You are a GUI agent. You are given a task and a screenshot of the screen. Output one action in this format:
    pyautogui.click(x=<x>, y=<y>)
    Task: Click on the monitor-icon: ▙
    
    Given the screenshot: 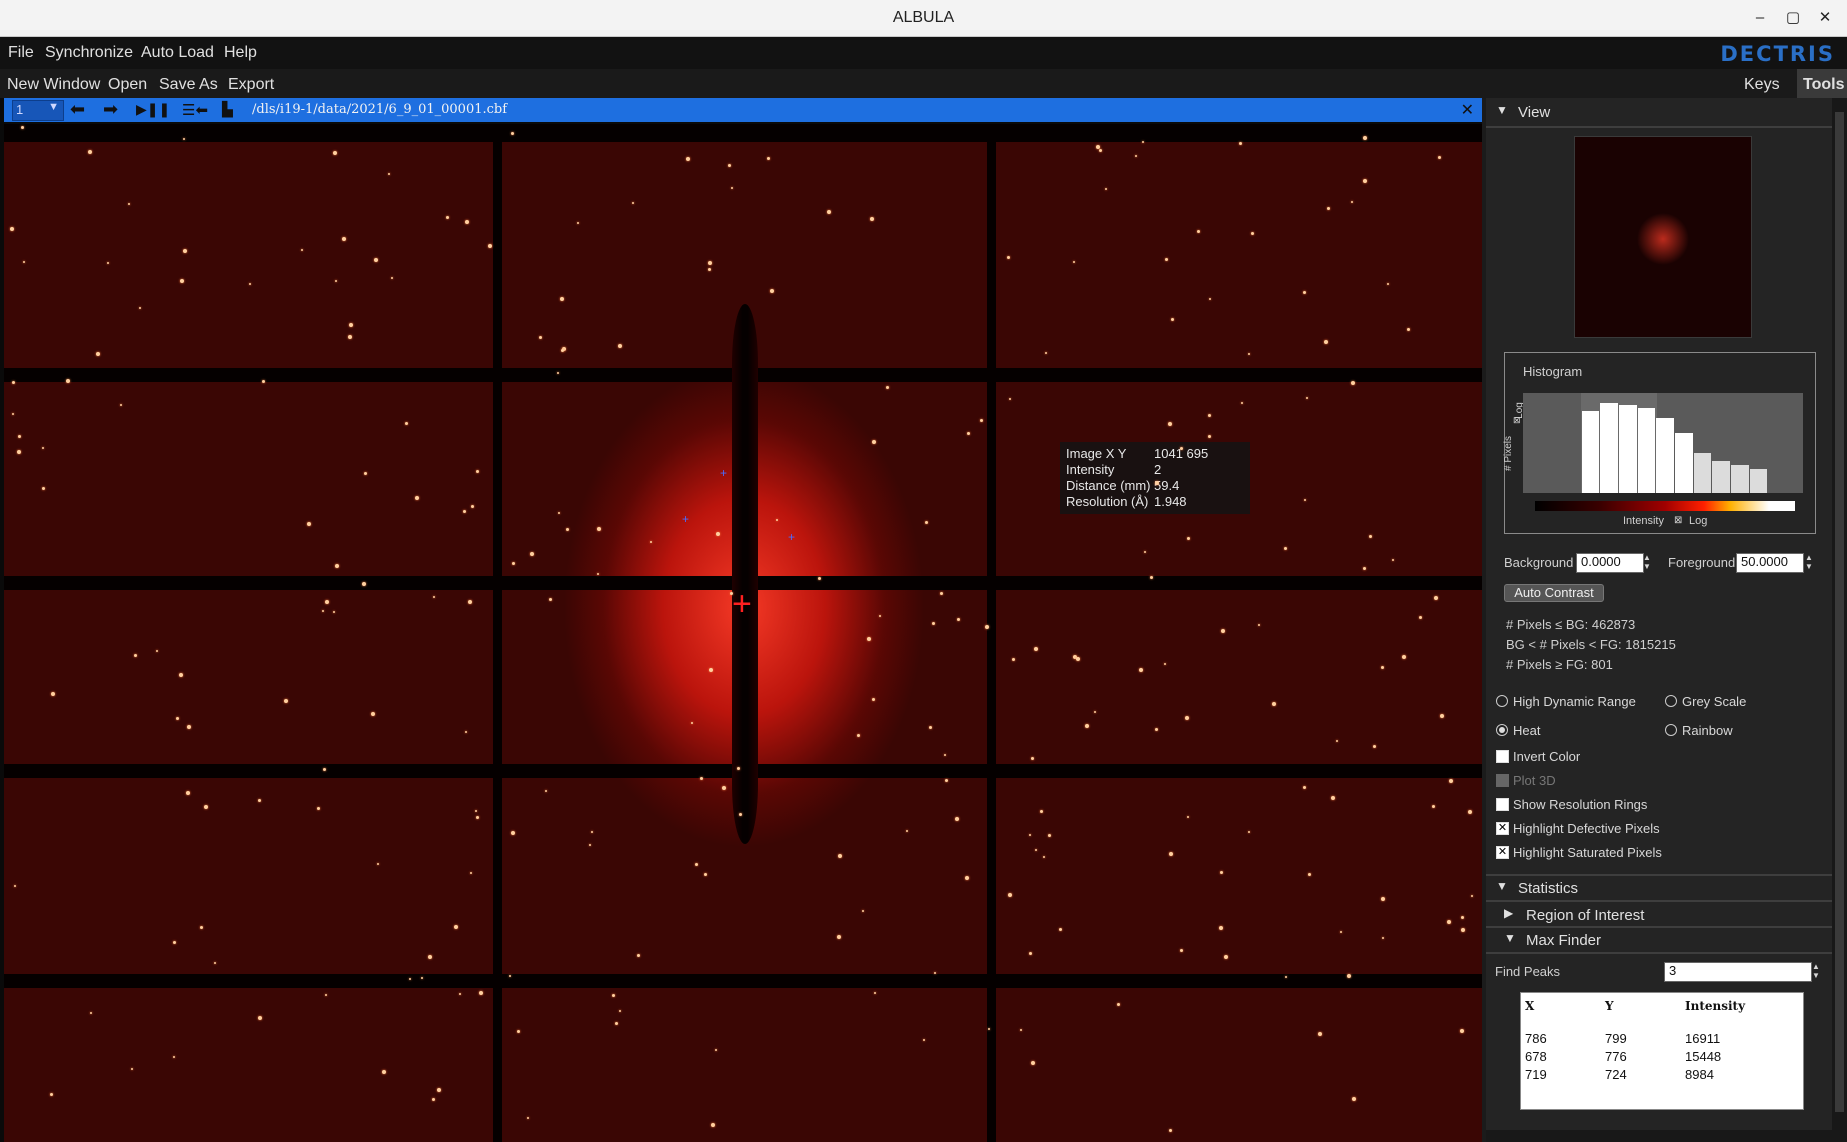 What is the action you would take?
    pyautogui.click(x=227, y=109)
    